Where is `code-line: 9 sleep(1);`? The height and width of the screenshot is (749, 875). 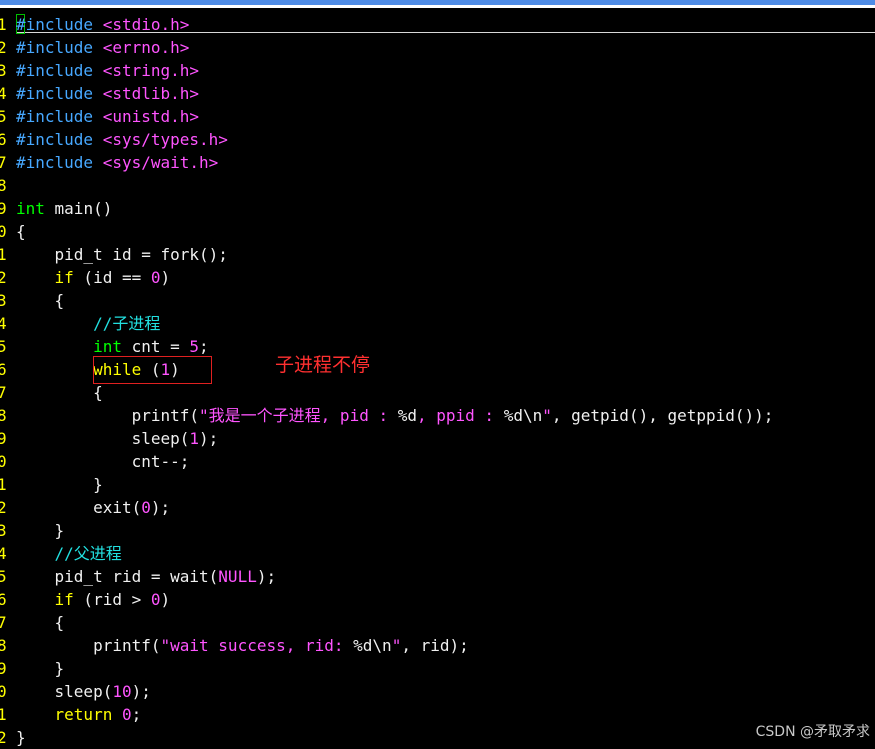 code-line: 9 sleep(1); is located at coordinates (437, 438).